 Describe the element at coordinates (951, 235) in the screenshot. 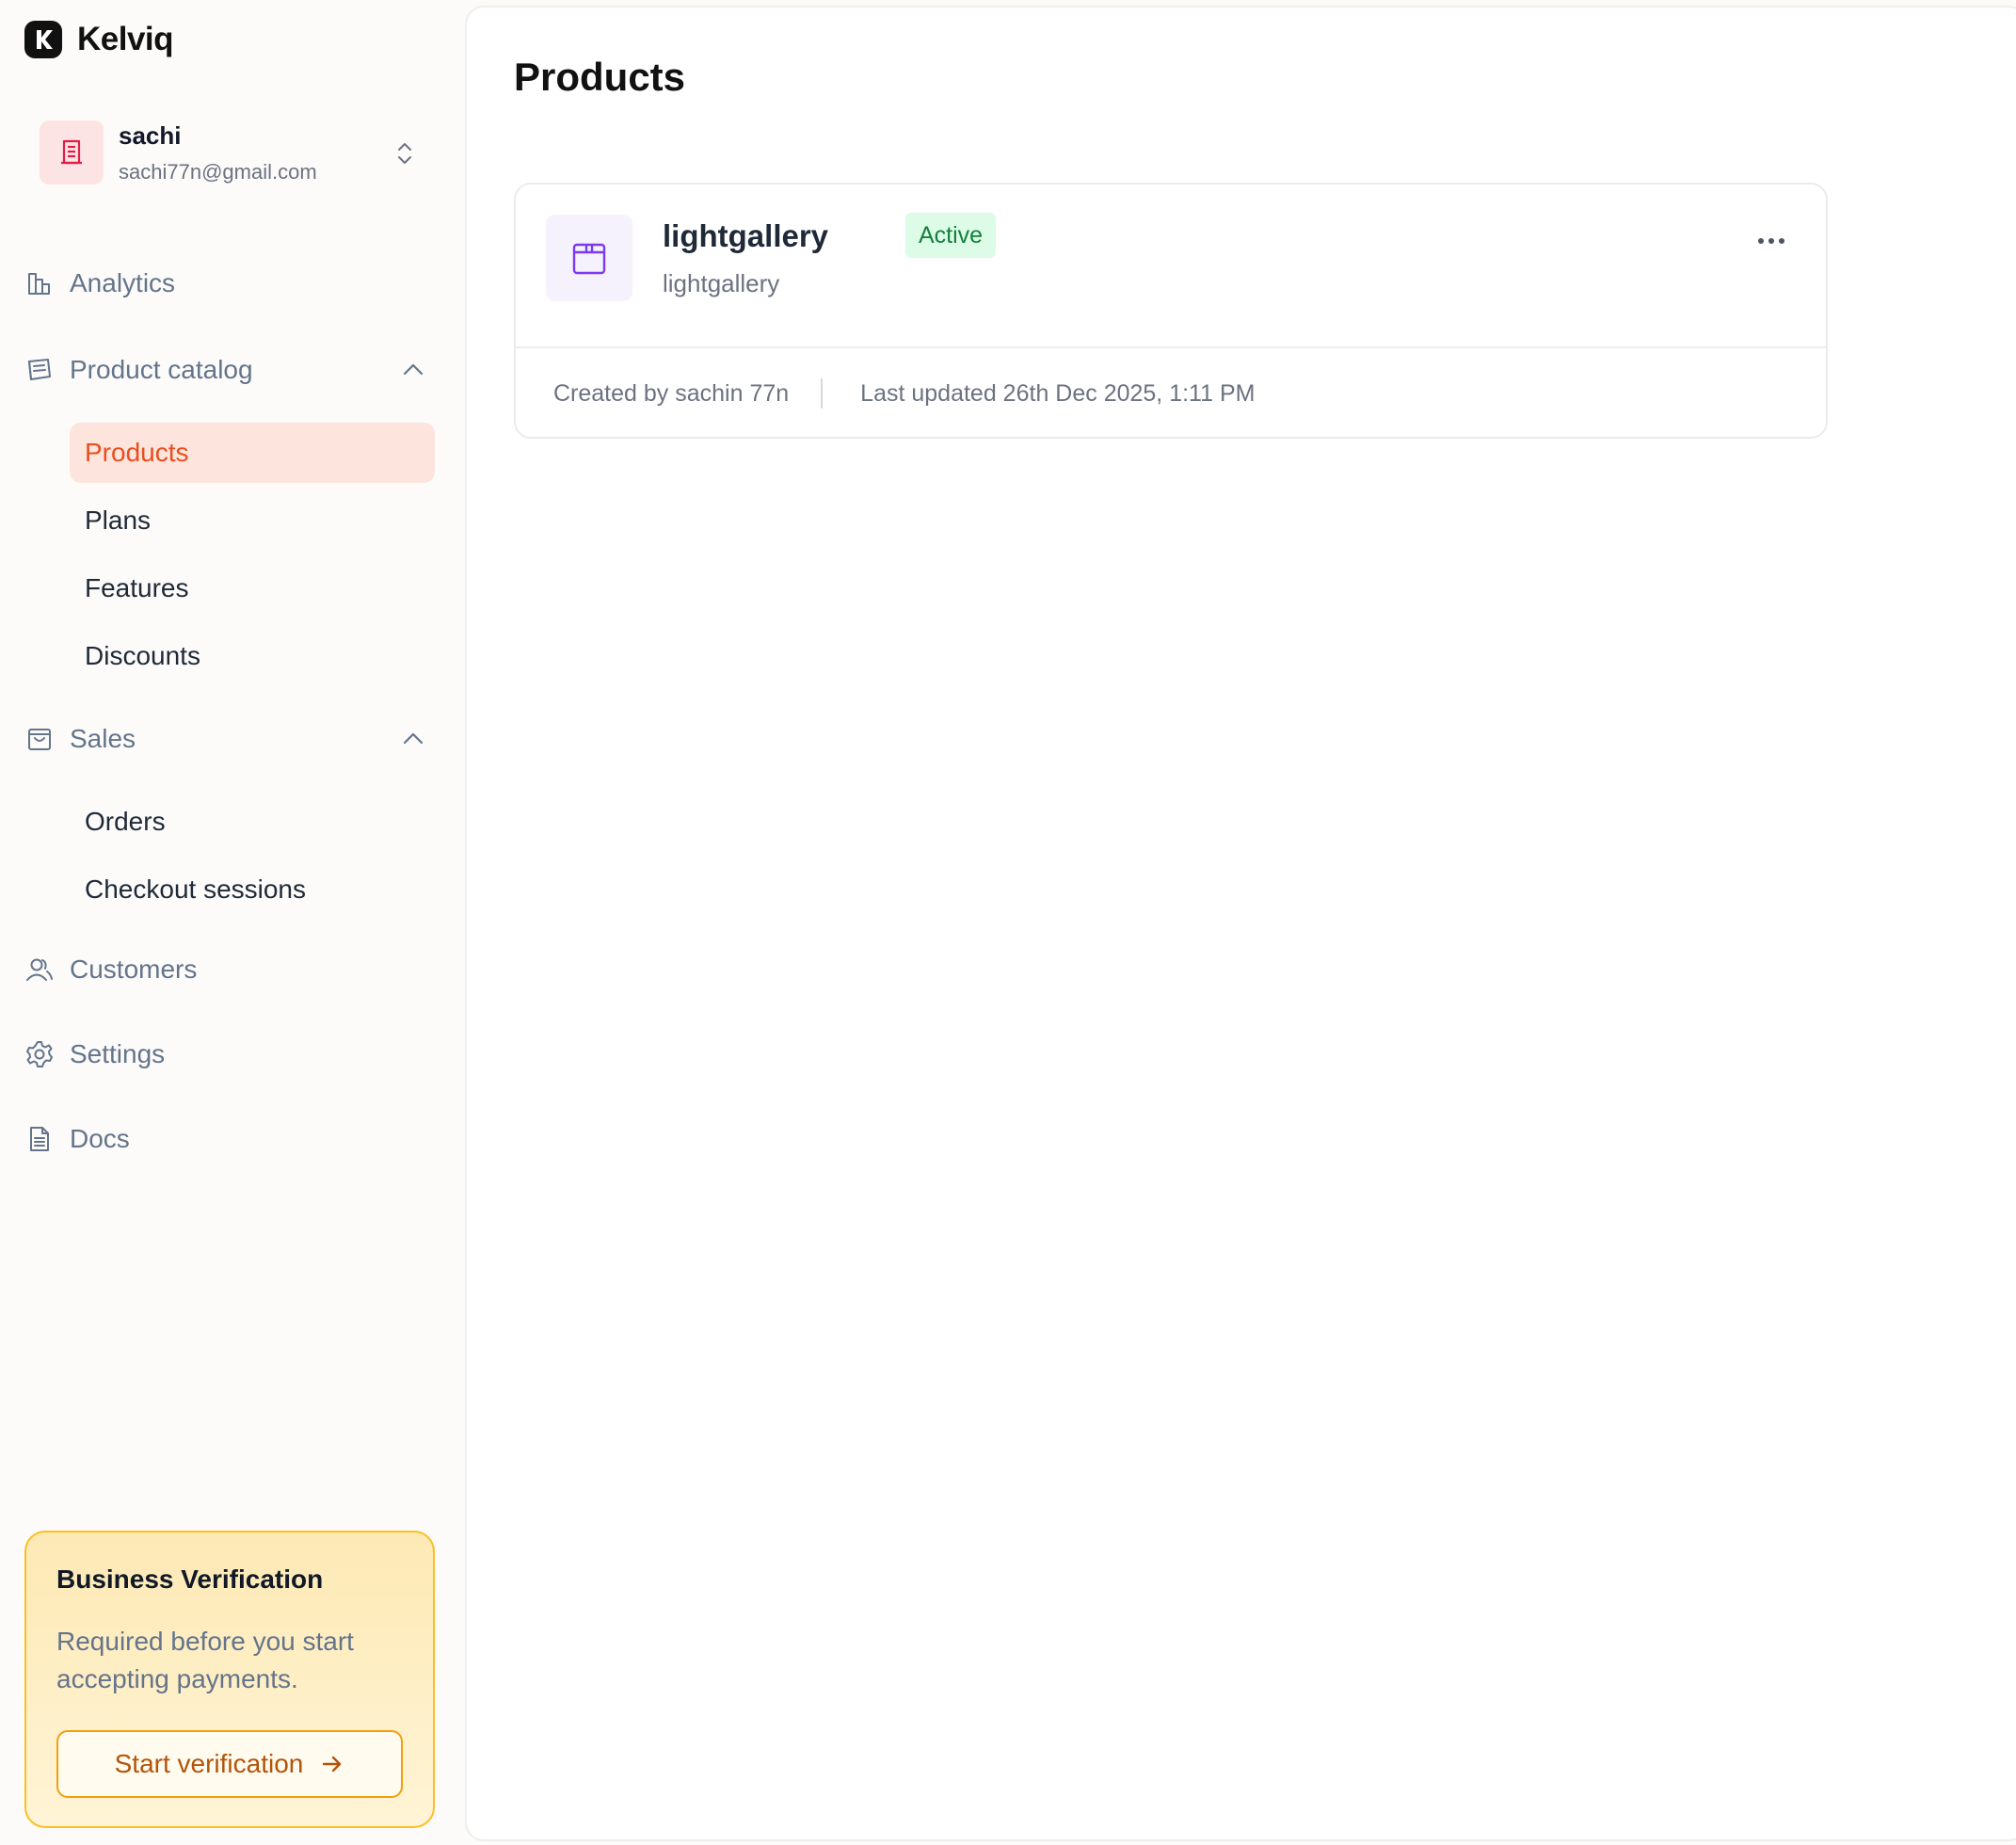

I see `status-badge: Active` at that location.